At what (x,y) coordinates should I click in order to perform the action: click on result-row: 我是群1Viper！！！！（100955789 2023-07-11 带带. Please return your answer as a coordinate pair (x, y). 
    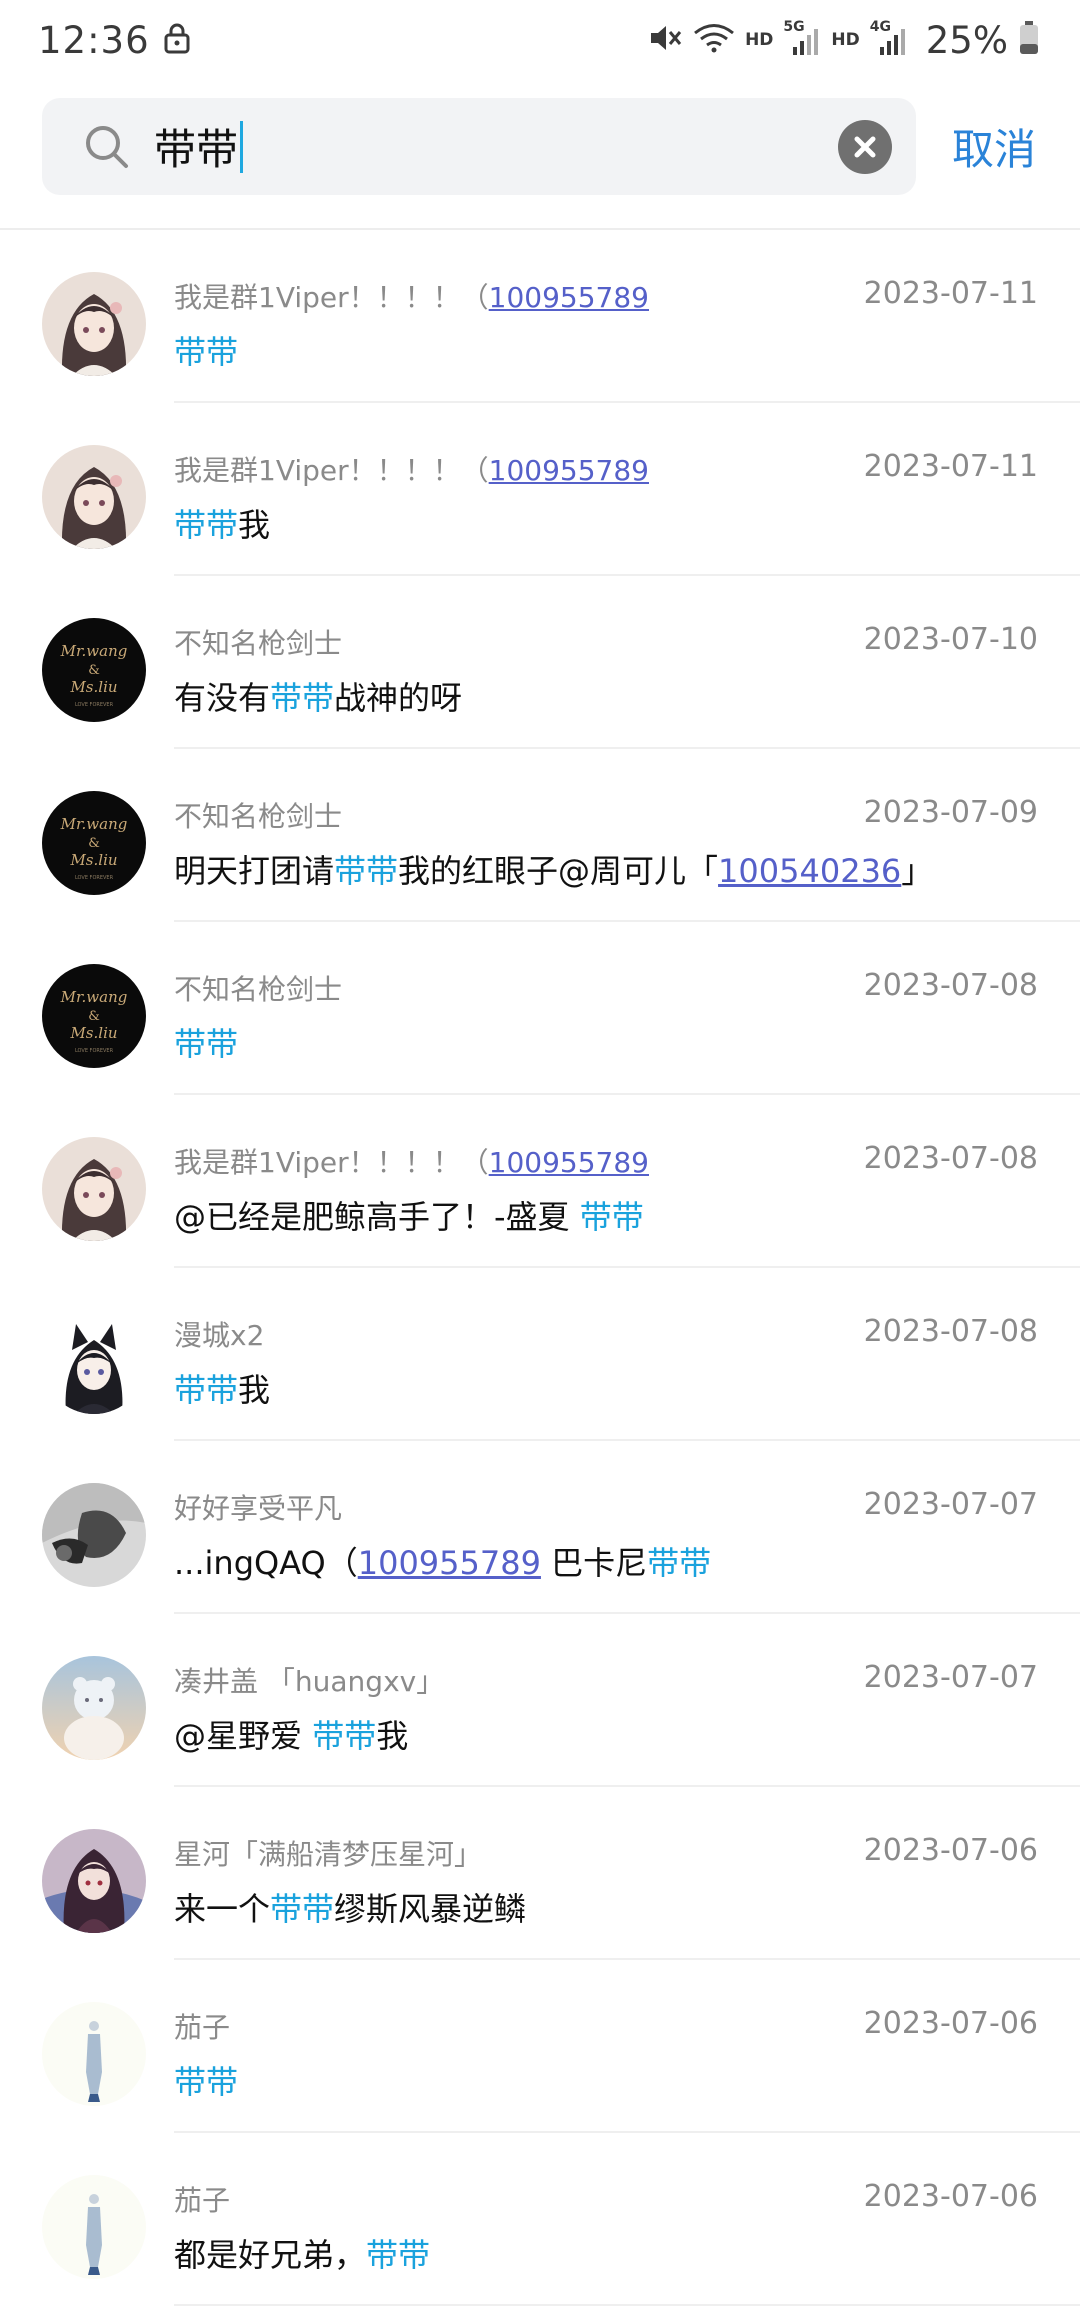
    Looking at the image, I should click on (540, 316).